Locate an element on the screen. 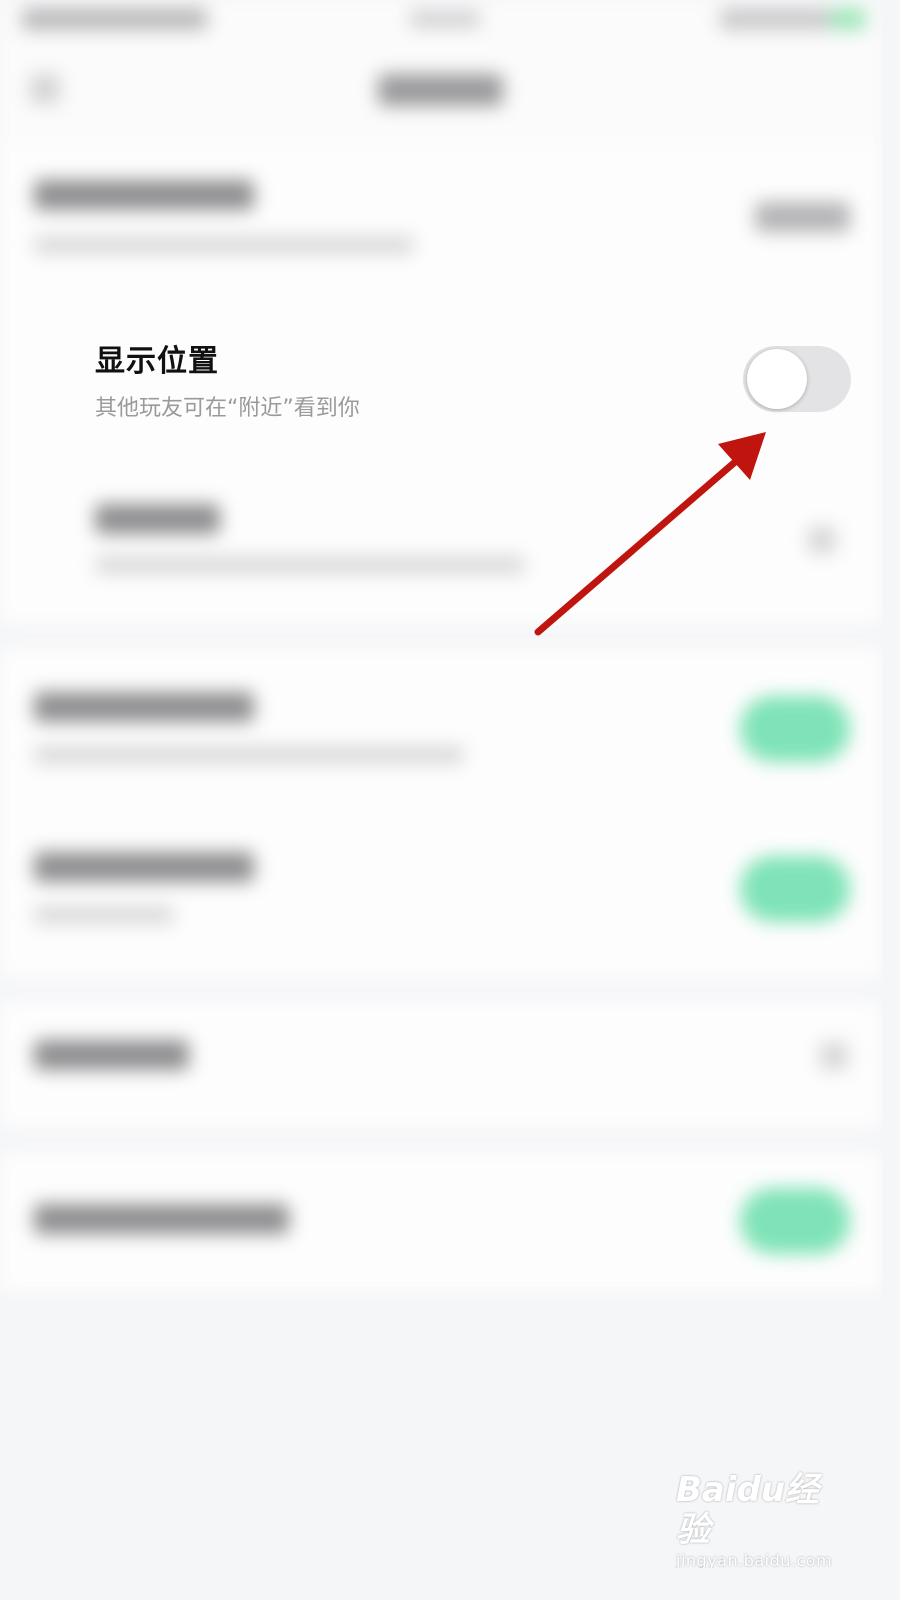 Image resolution: width=900 pixels, height=1600 pixels. watermark-url: jingyan.baidu.com is located at coordinates (754, 1559).